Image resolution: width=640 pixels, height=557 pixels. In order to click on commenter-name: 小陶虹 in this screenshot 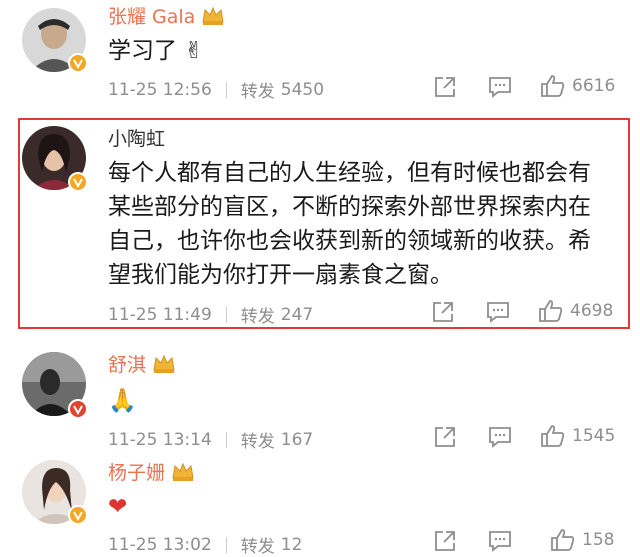, I will do `click(136, 137)`.